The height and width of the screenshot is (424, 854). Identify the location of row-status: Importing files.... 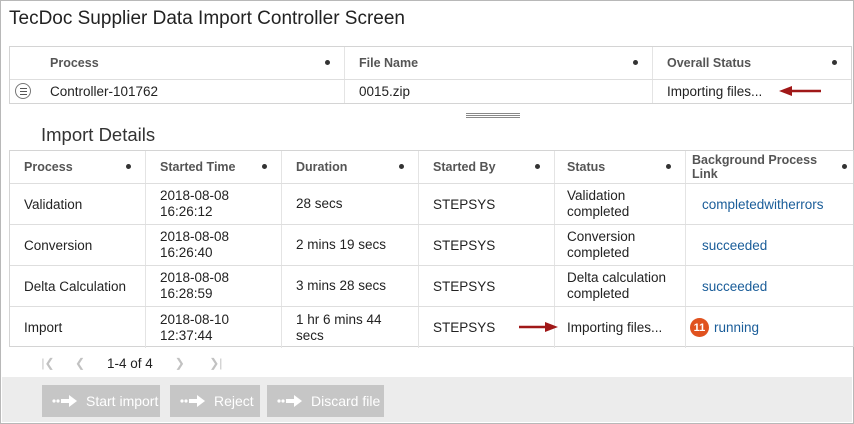
(615, 327).